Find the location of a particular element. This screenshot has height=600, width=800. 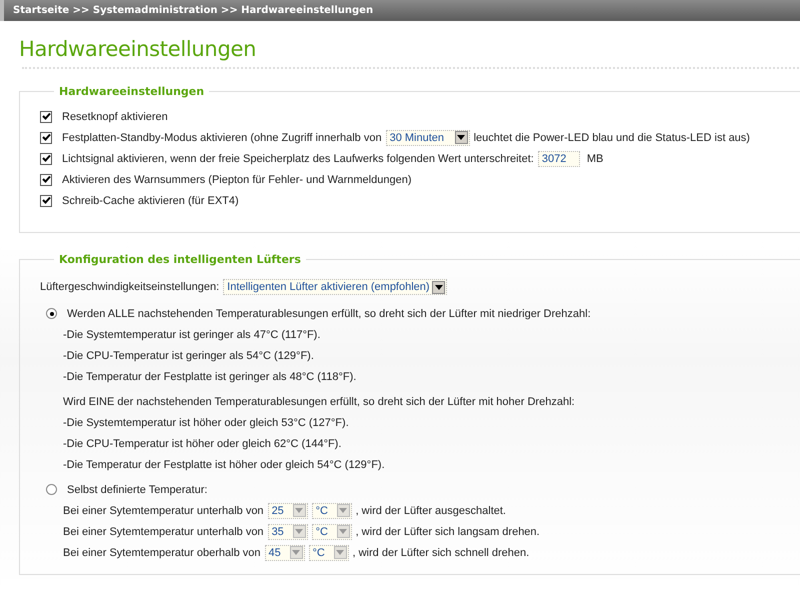

option-label: Werden ALLE nachstehenden Temperaturablesungen erfüllt, so dreht sich der Lüfter mit niedriger Drehzahl: is located at coordinates (329, 314).